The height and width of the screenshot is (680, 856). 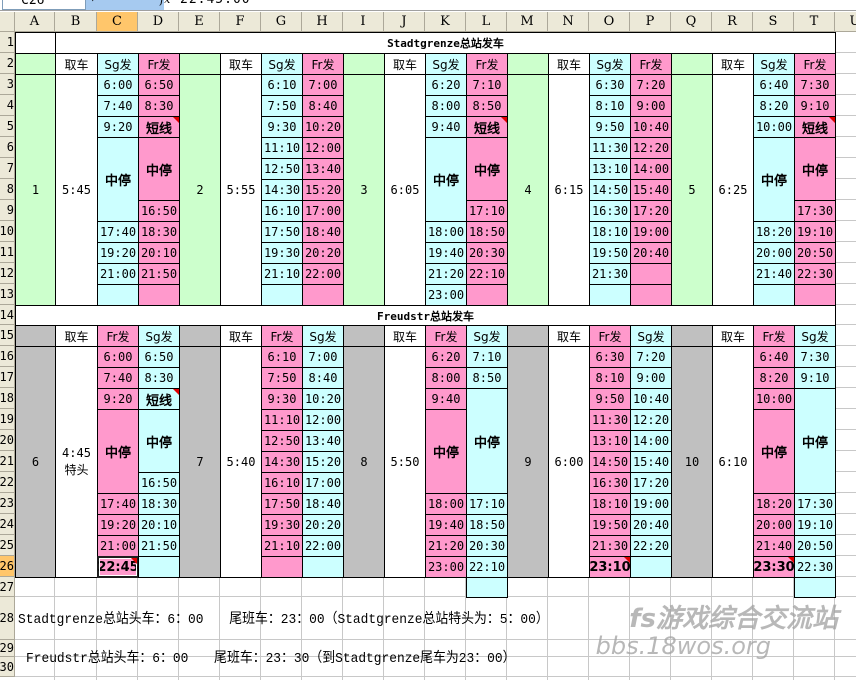 What do you see at coordinates (815, 106) in the screenshot?
I see `departure-time-cell: 9:10` at bounding box center [815, 106].